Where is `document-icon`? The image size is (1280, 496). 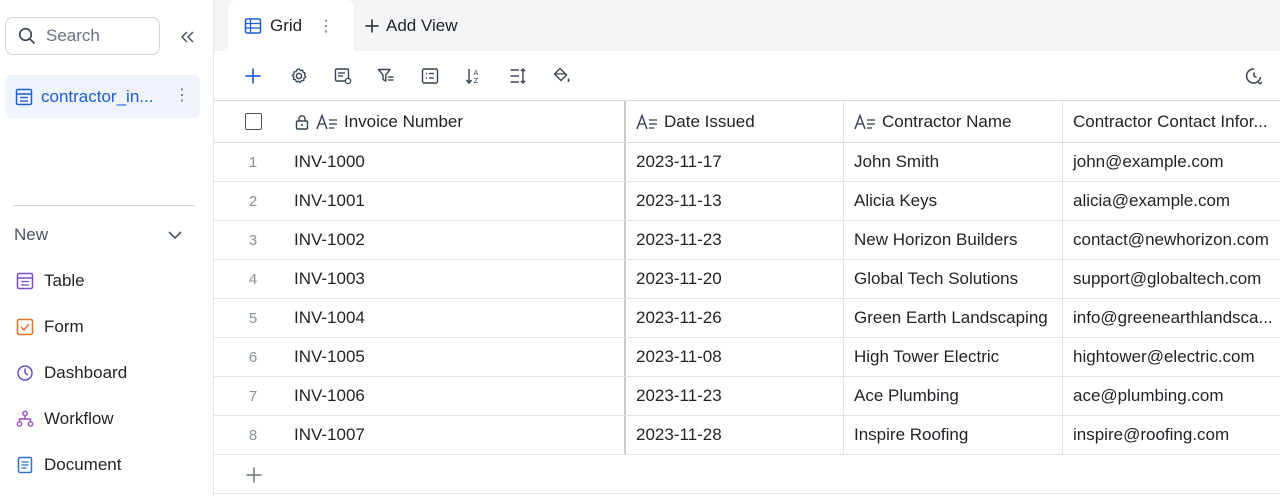 document-icon is located at coordinates (25, 465).